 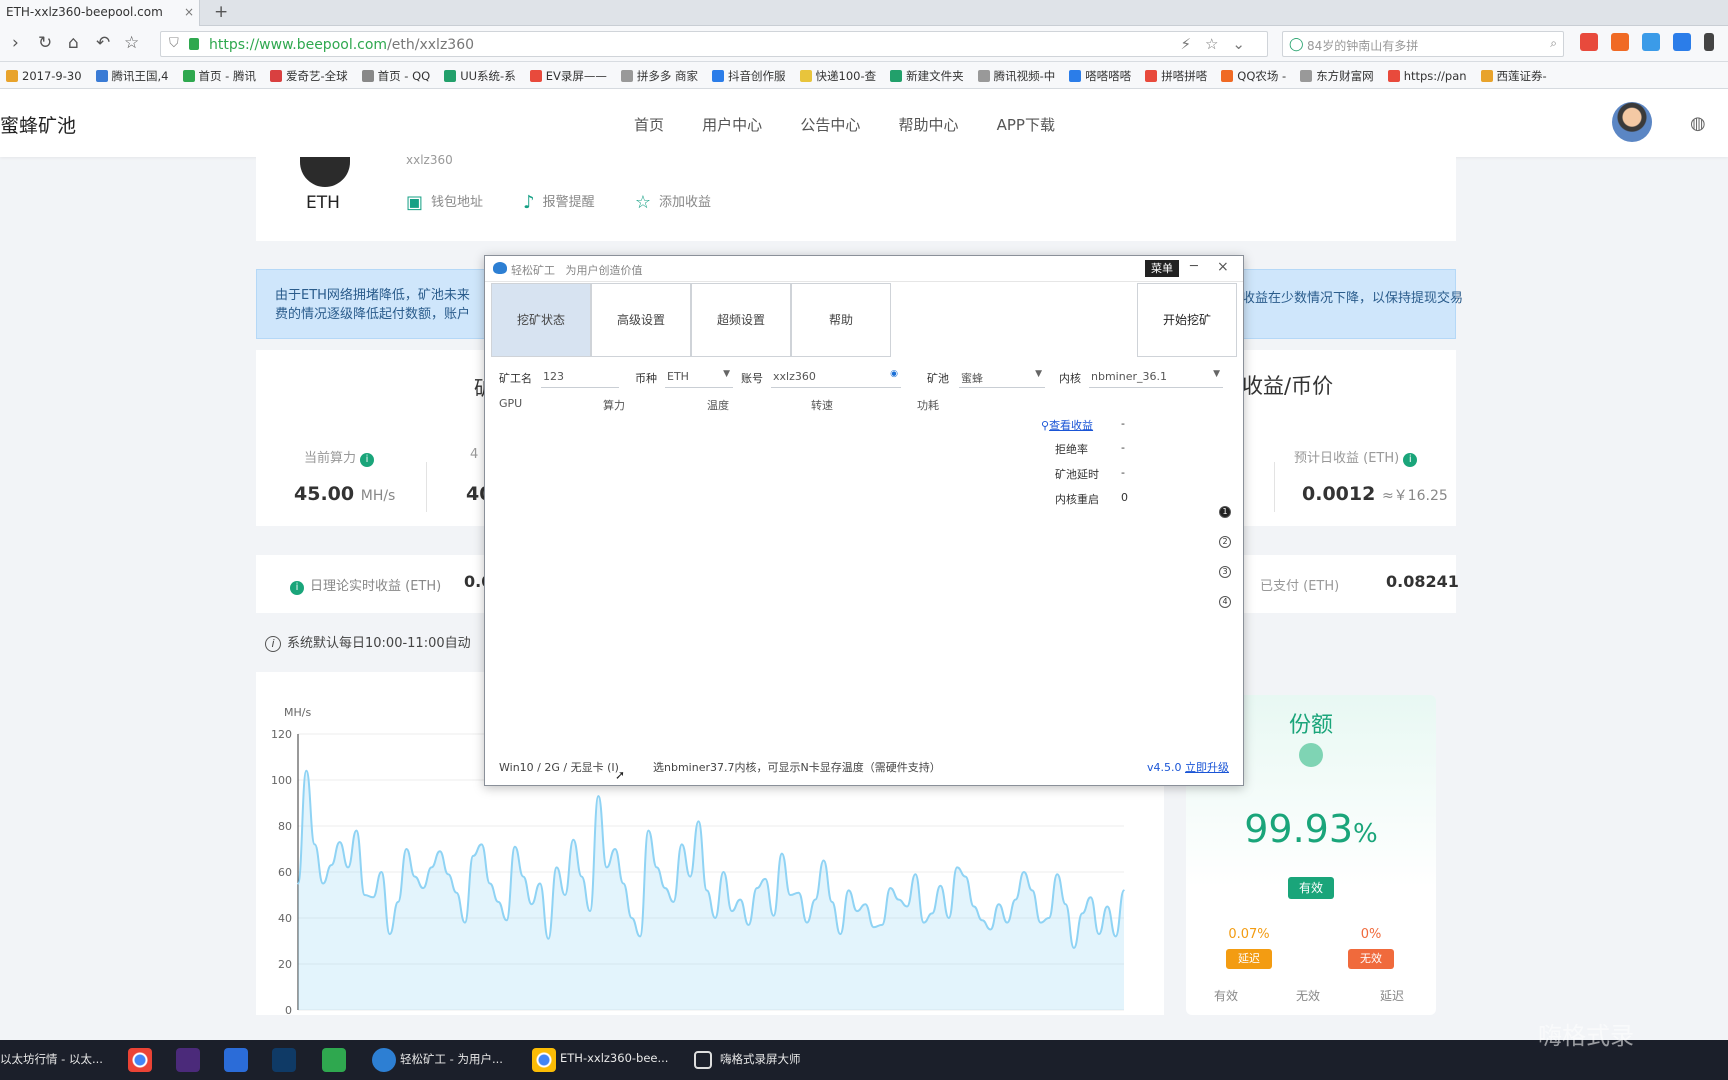 I want to click on tab-advanced-settings: 高级设置, so click(x=641, y=320).